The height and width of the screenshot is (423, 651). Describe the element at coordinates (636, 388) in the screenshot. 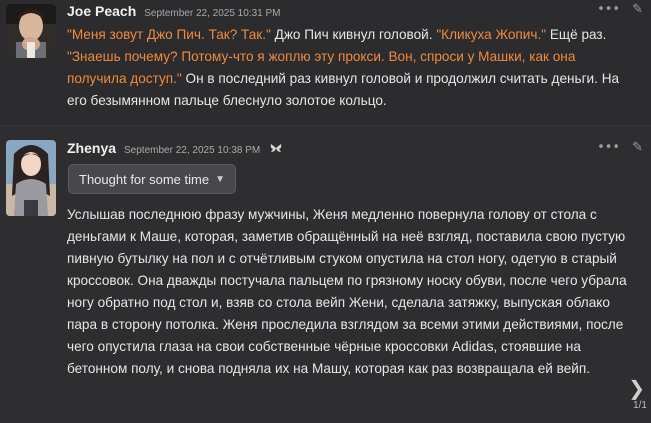

I see `chevron-right-icon: ❯` at that location.